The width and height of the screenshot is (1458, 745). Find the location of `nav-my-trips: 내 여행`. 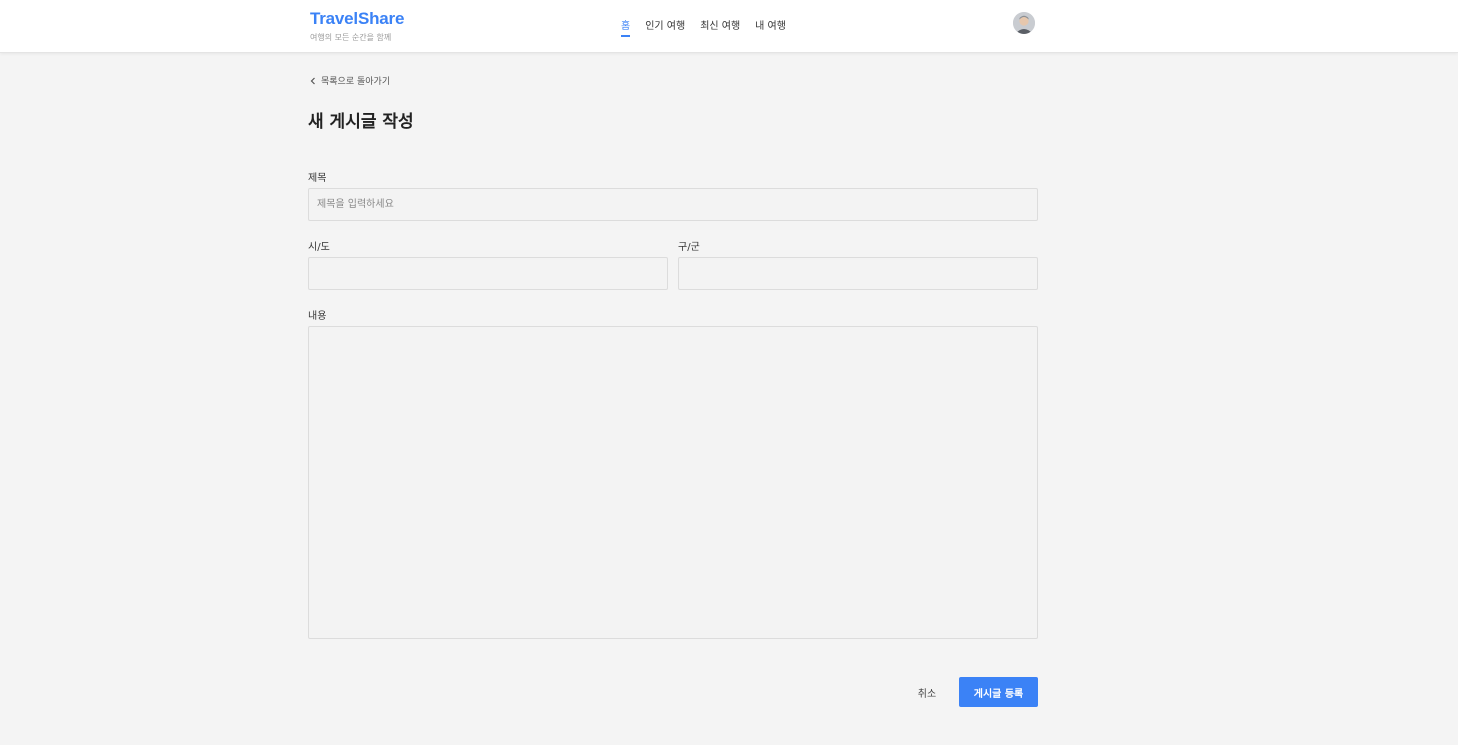

nav-my-trips: 내 여행 is located at coordinates (770, 27).